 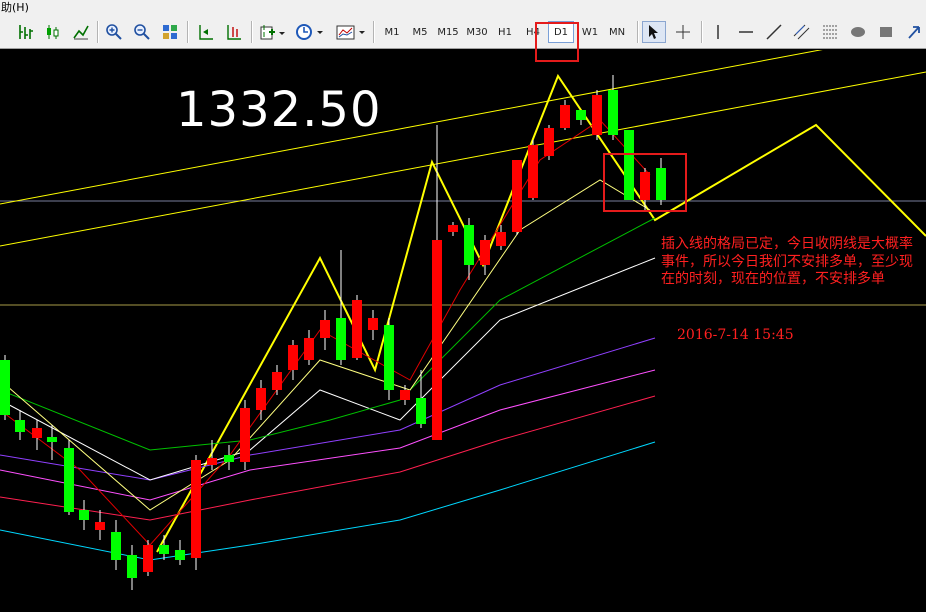 What do you see at coordinates (830, 32) in the screenshot?
I see `fibonacci-icon` at bounding box center [830, 32].